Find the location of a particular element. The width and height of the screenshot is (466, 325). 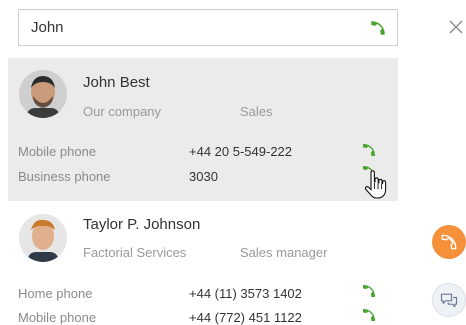

contact-position: Sales is located at coordinates (256, 111).